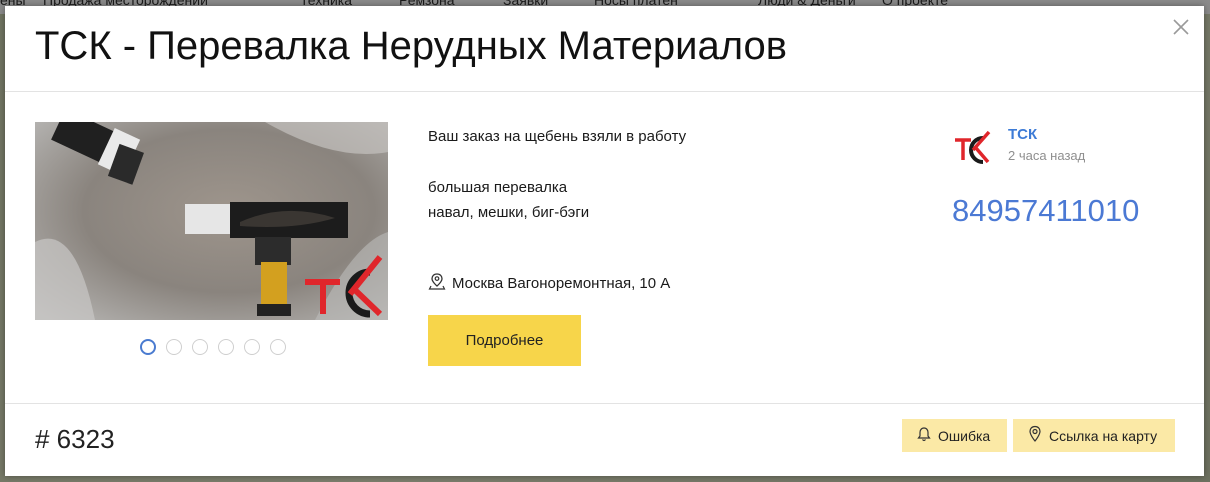 The height and width of the screenshot is (482, 1210). Describe the element at coordinates (561, 283) in the screenshot. I see `address-text: Москва Вагоноремонтная, 10 А` at that location.